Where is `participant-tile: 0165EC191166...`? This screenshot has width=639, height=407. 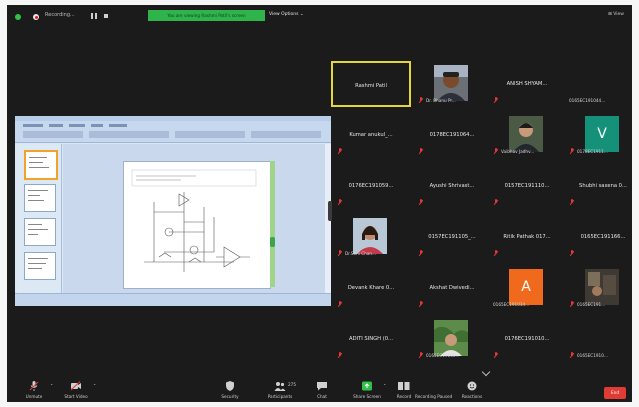 participant-tile: 0165EC191166... is located at coordinates (597, 237).